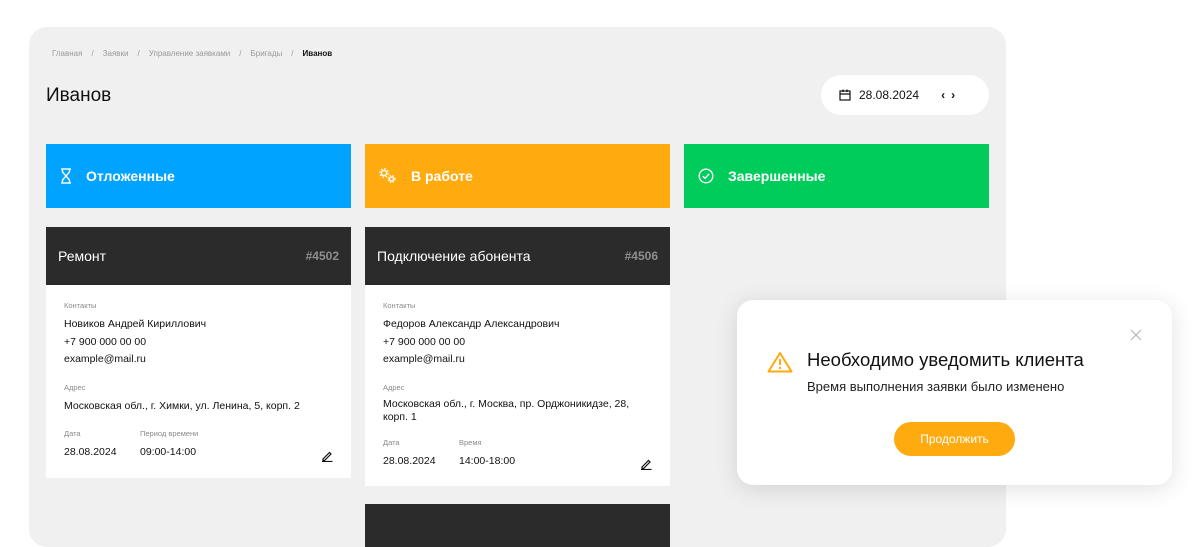 The height and width of the screenshot is (547, 1200). What do you see at coordinates (945, 359) in the screenshot?
I see `modal-title: Необходимо уведомить клиента` at bounding box center [945, 359].